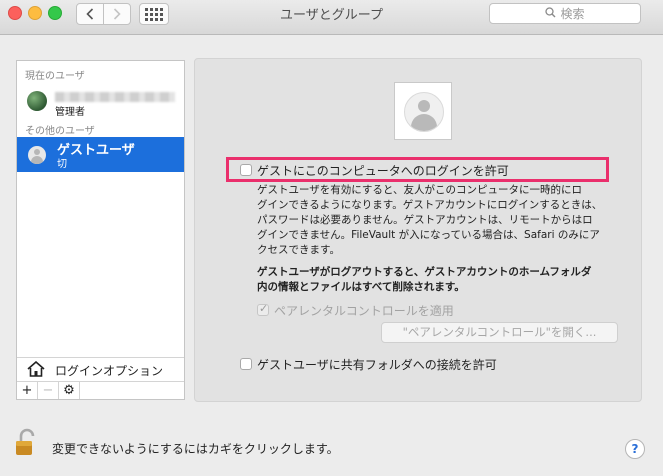  What do you see at coordinates (425, 220) in the screenshot?
I see `guest-description-line: パスワードは必要ありません。ゲストアカウントは、リモートからはロ` at bounding box center [425, 220].